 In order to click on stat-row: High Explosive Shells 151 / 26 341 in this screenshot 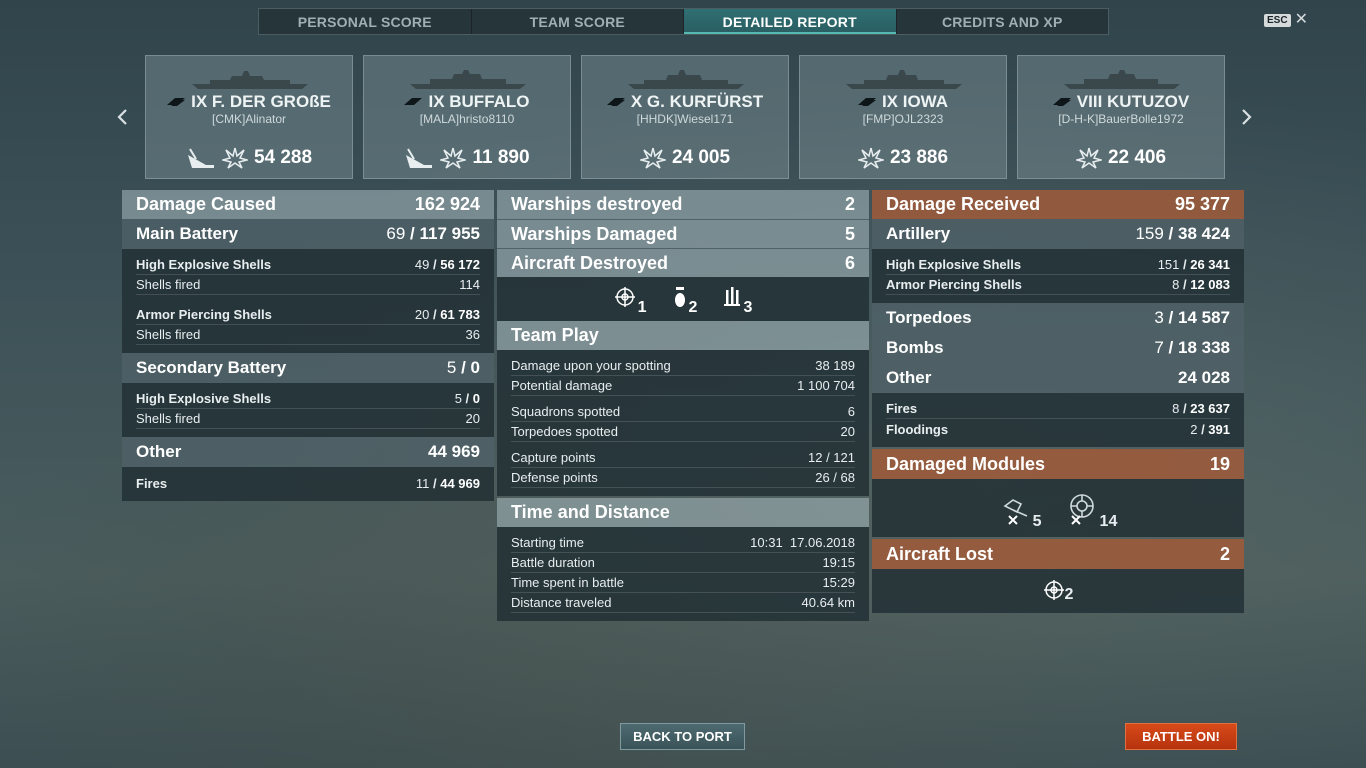, I will do `click(1058, 265)`.